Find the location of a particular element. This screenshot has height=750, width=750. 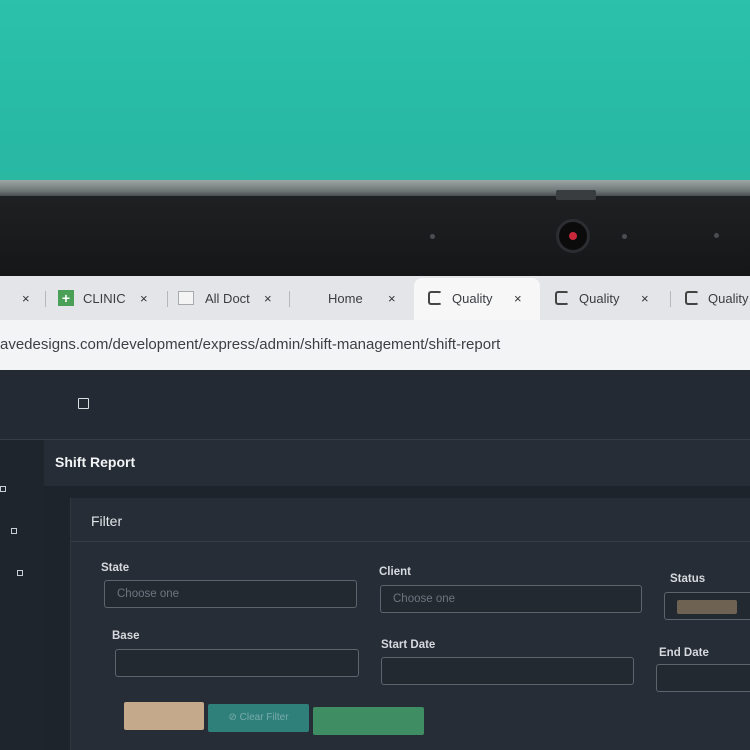

base-label: Base is located at coordinates (126, 636).